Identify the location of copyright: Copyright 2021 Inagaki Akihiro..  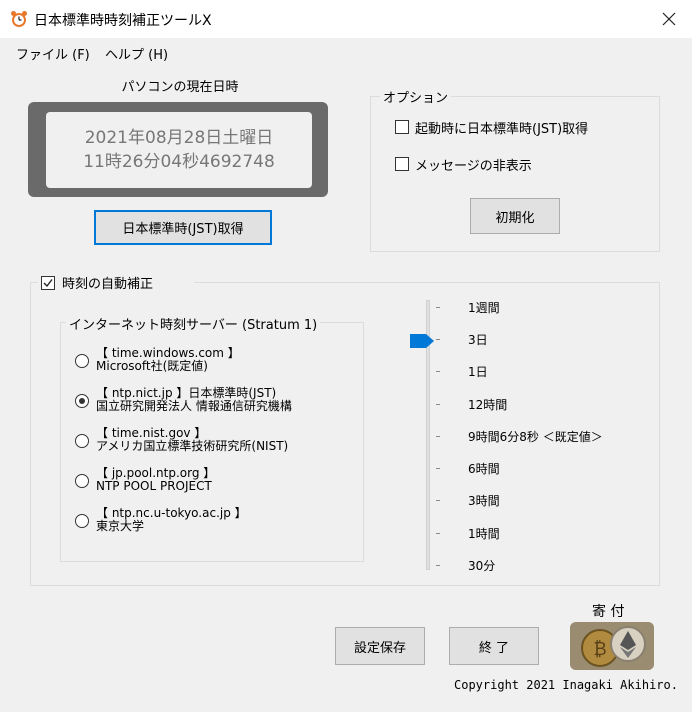
(566, 685).